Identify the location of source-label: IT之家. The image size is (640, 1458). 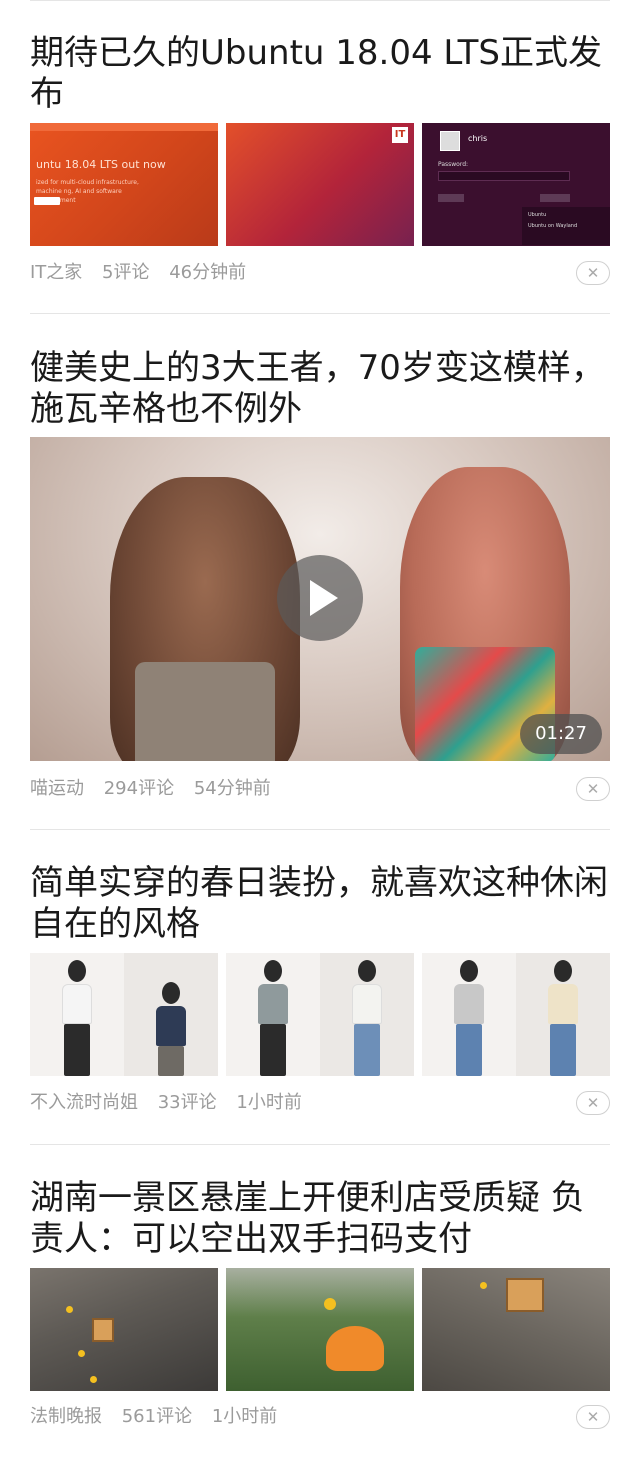
(56, 272).